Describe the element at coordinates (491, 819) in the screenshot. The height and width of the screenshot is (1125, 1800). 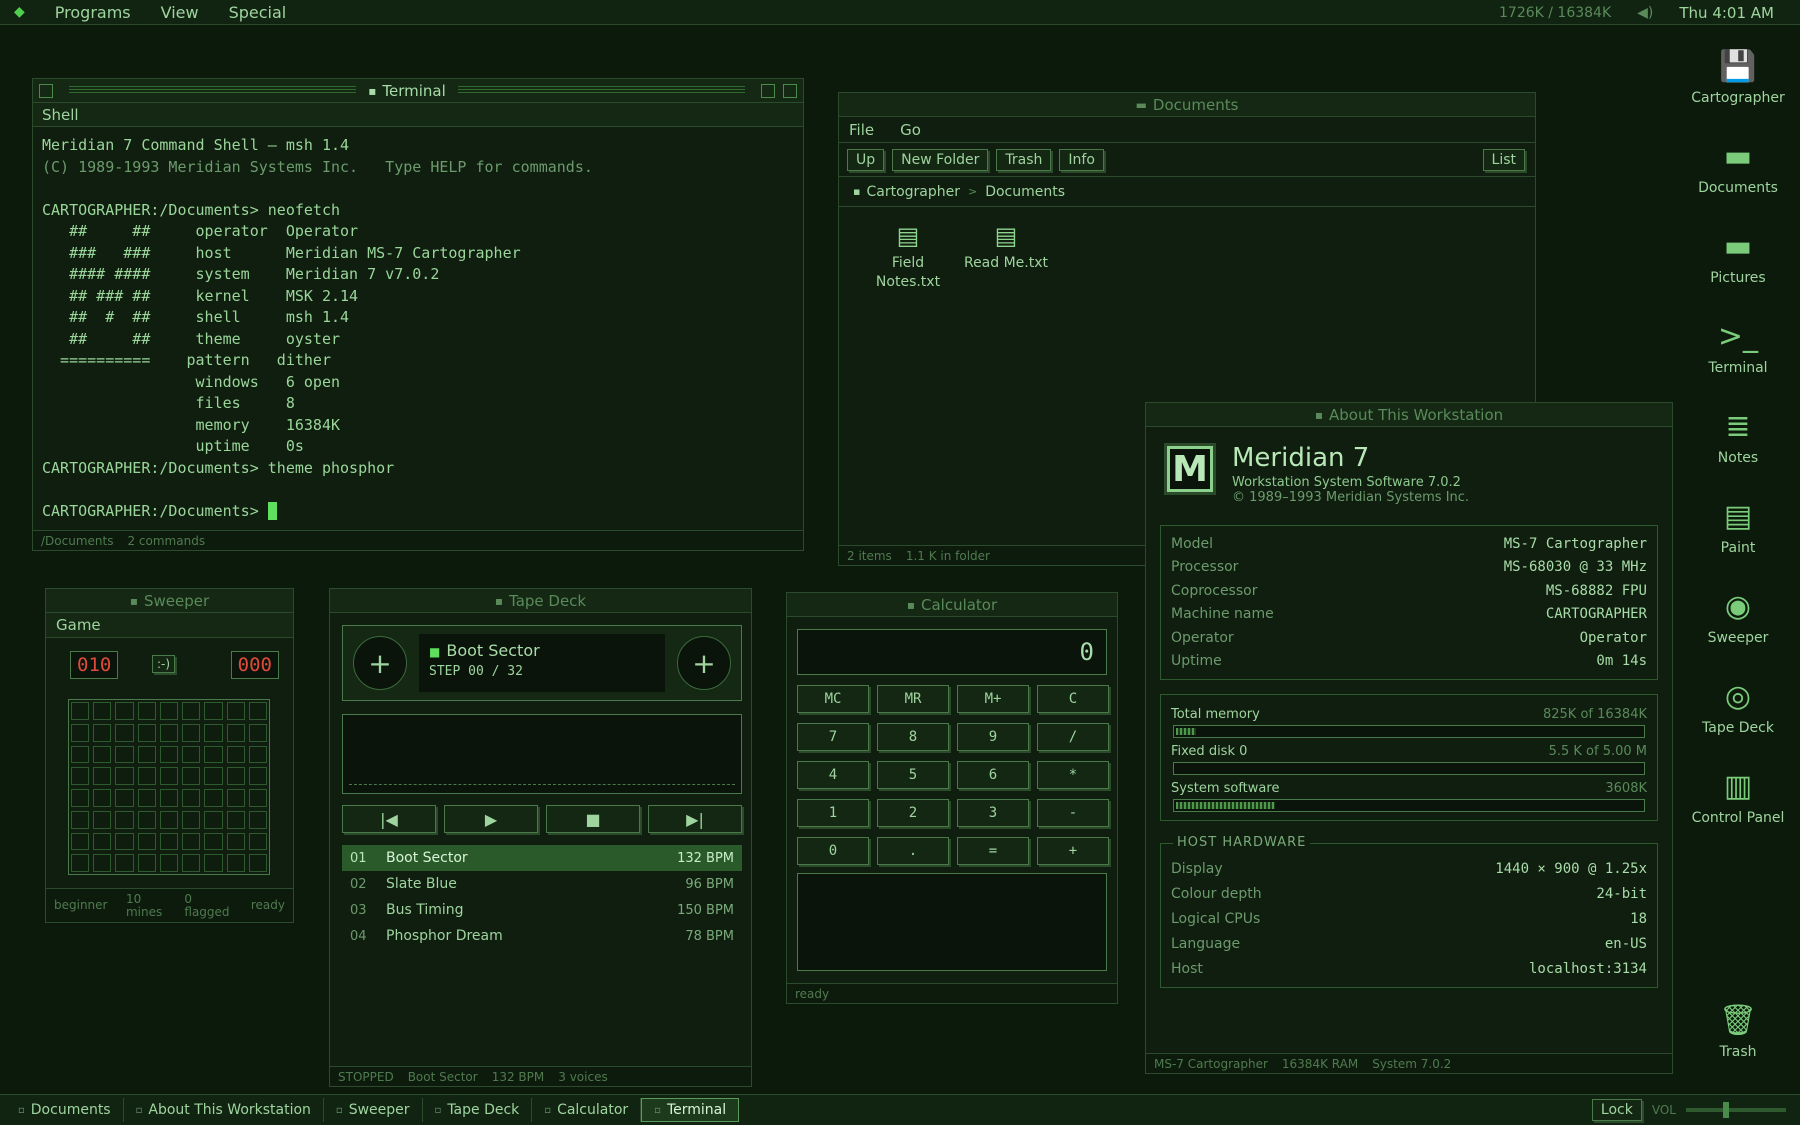
I see `play-button: ▶` at that location.